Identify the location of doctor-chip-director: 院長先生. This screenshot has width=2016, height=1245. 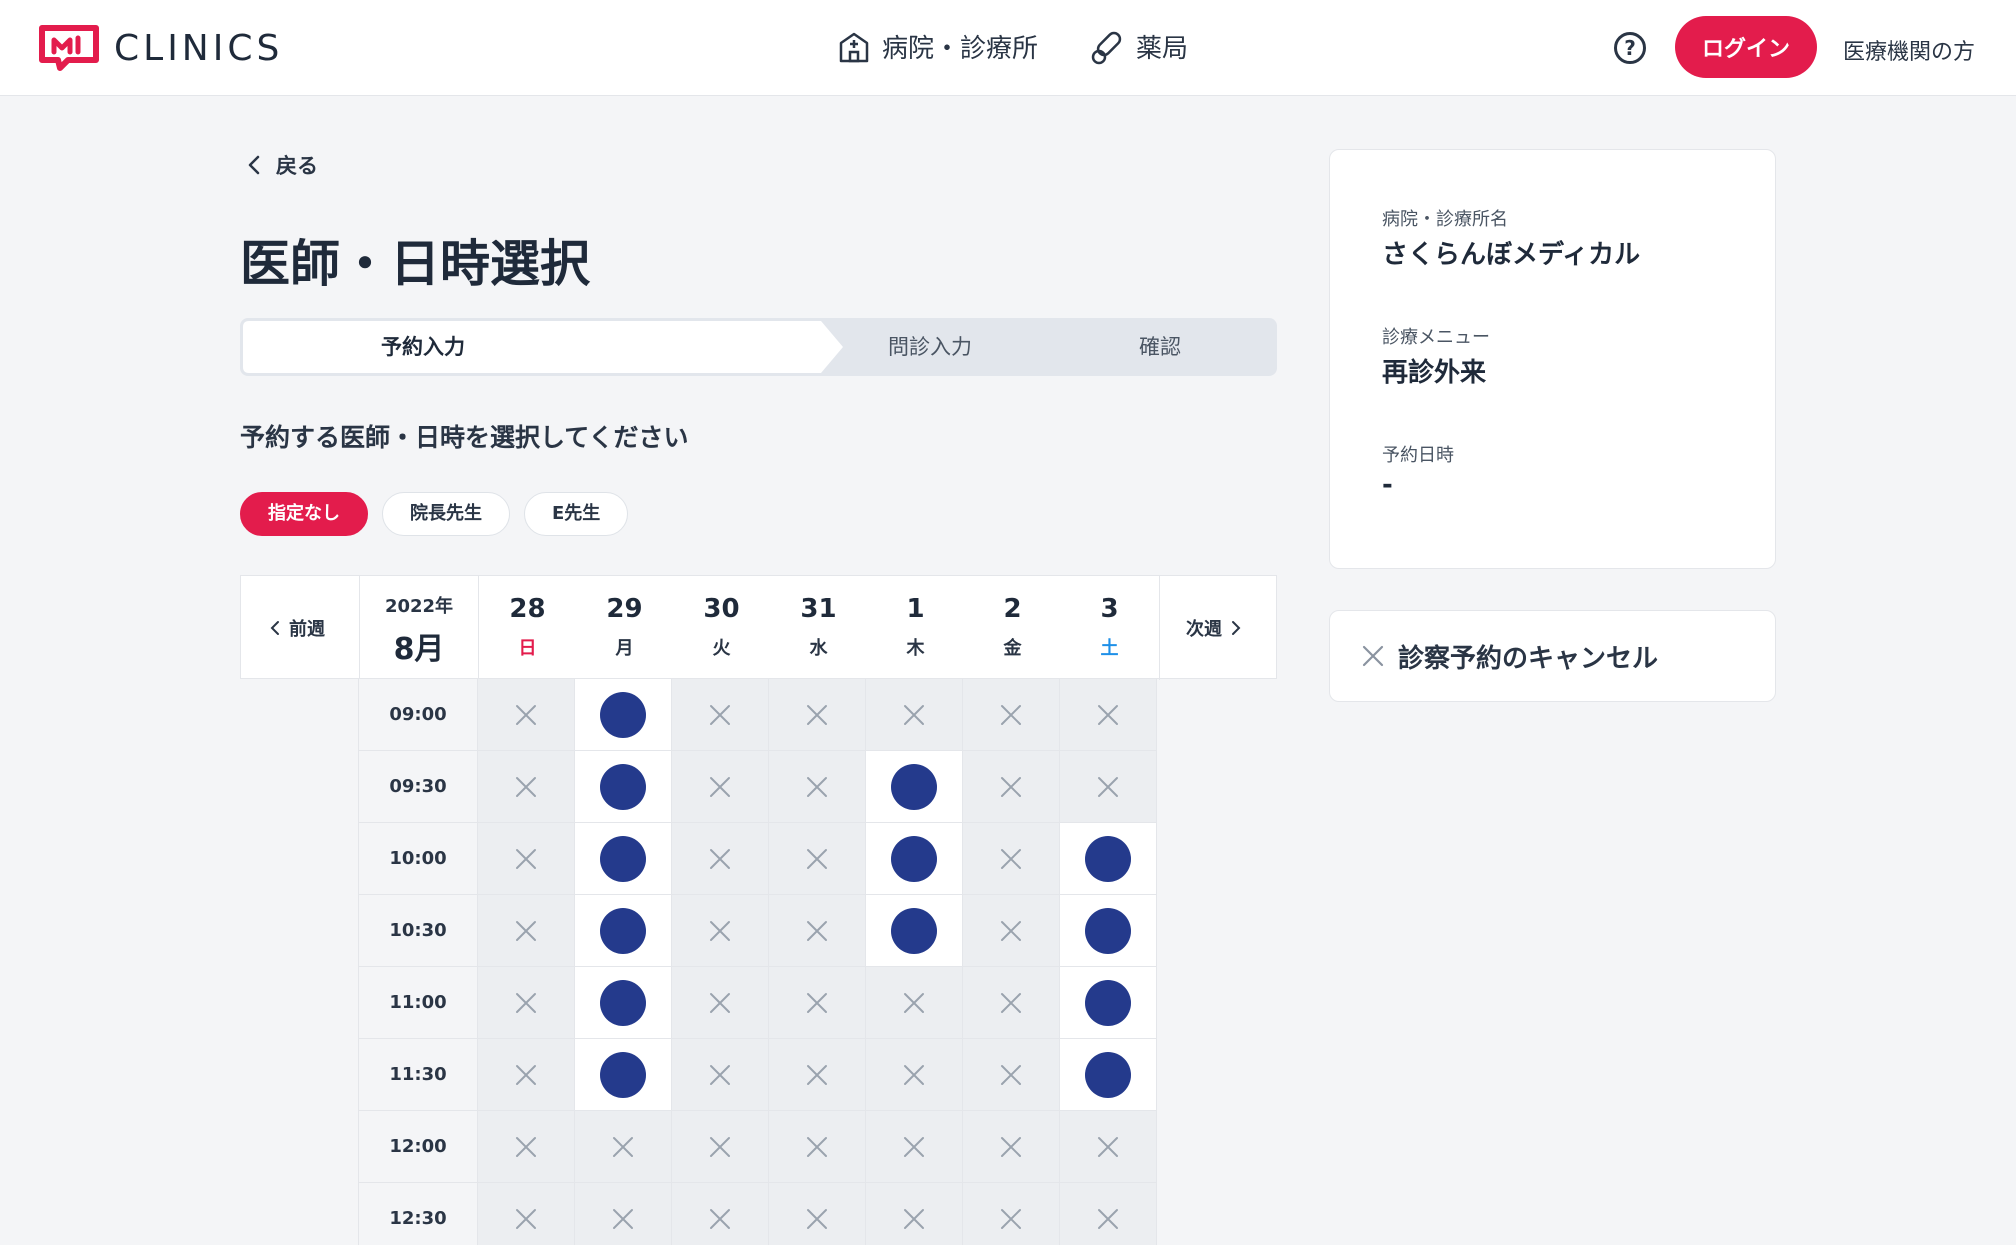
(446, 514).